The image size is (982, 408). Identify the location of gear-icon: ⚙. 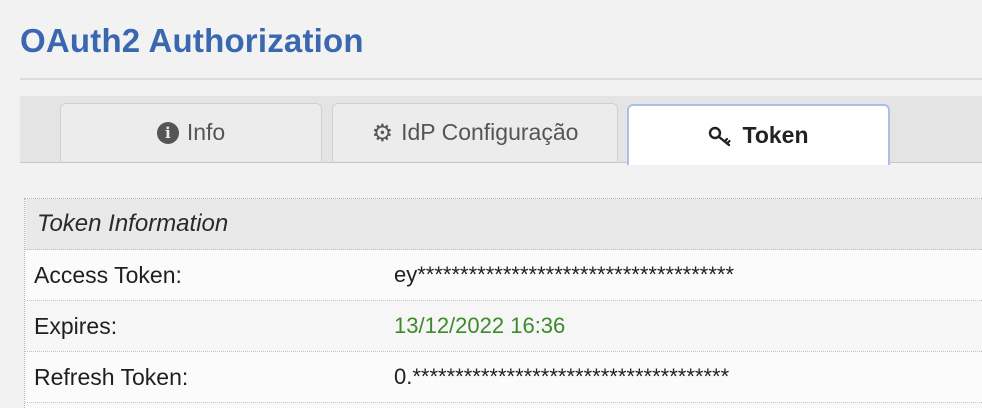
(382, 132).